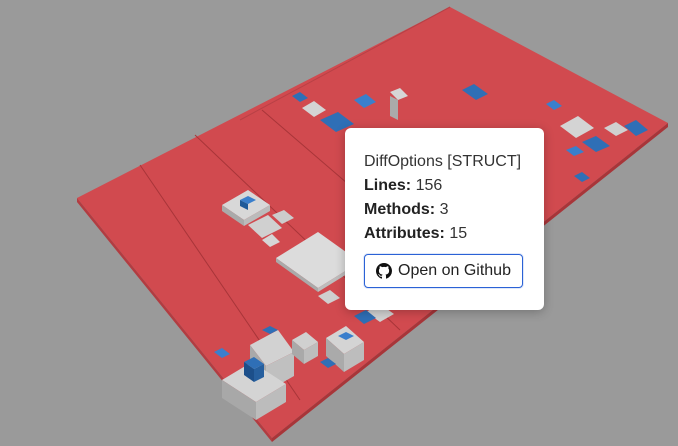 The height and width of the screenshot is (446, 678). What do you see at coordinates (458, 233) in the screenshot?
I see `attributes-value: 15` at bounding box center [458, 233].